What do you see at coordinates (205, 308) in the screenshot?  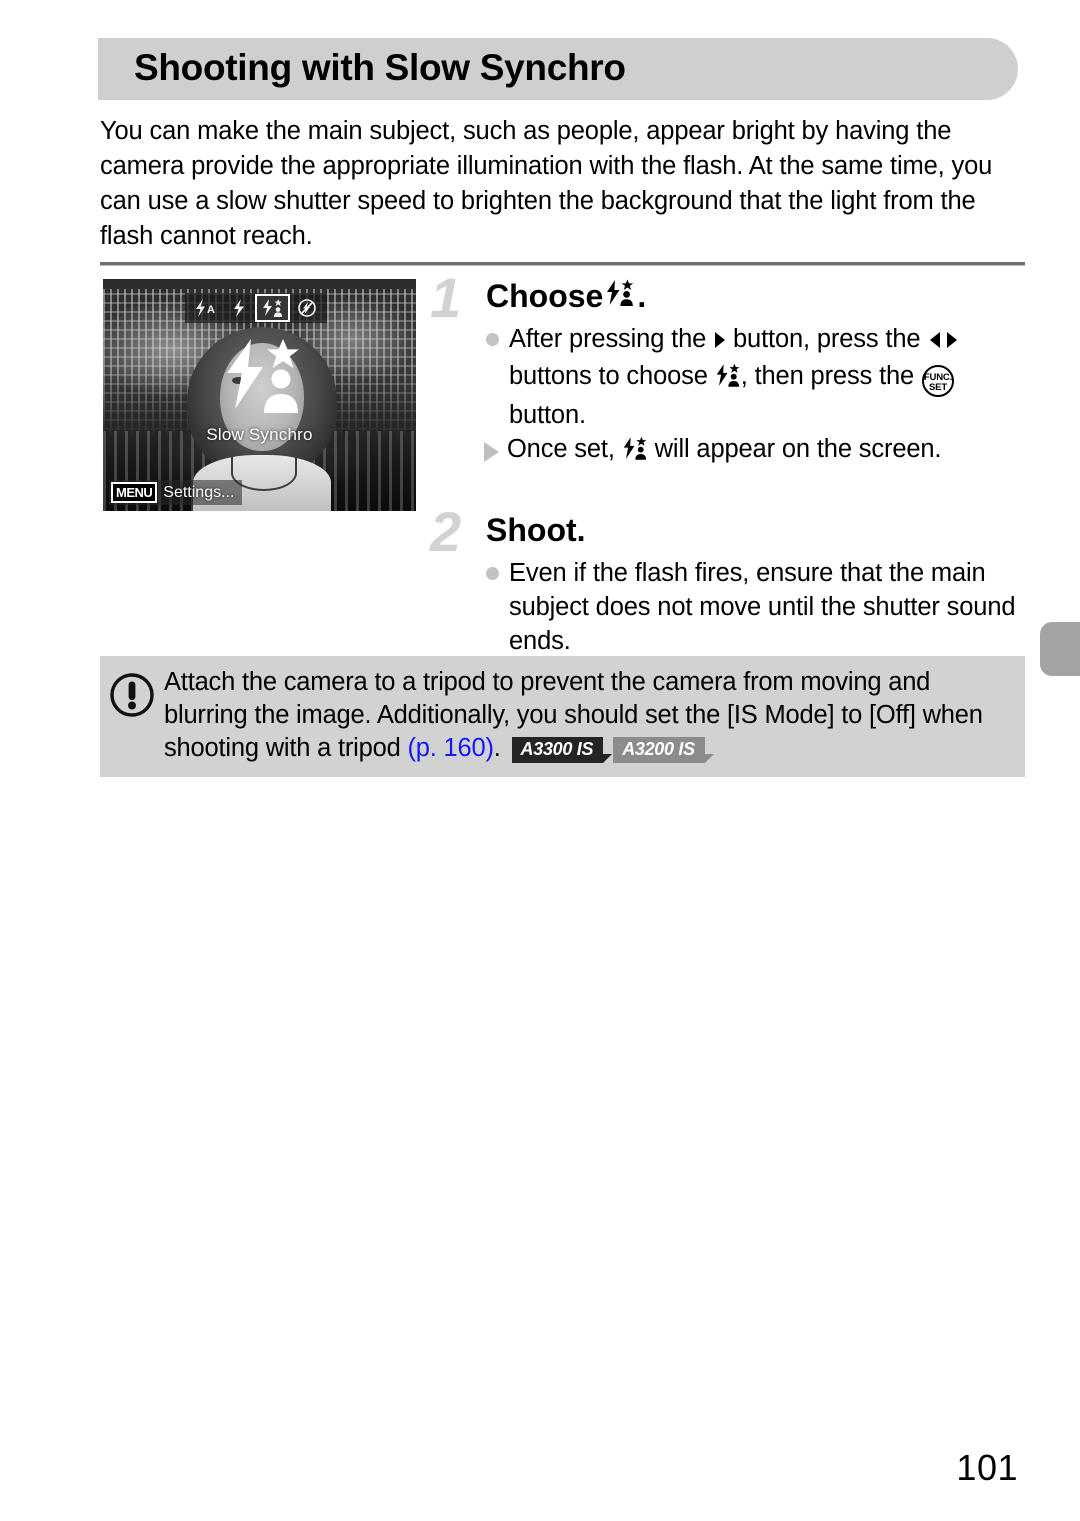 I see `flash-auto-icon: A` at bounding box center [205, 308].